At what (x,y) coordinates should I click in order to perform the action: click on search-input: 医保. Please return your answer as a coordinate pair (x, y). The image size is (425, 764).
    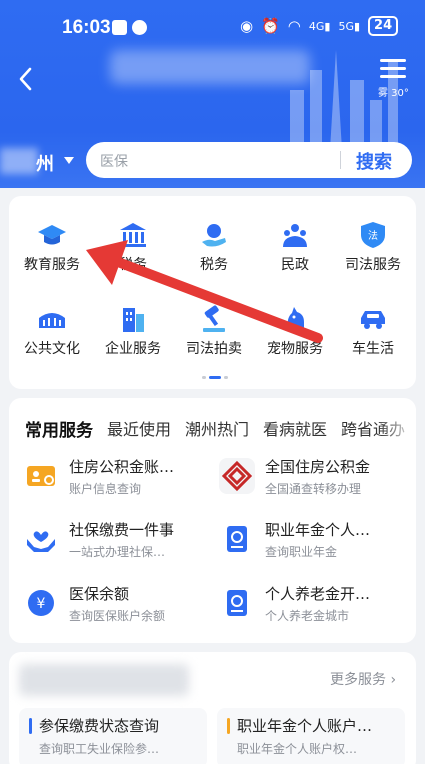
    Looking at the image, I should click on (114, 161).